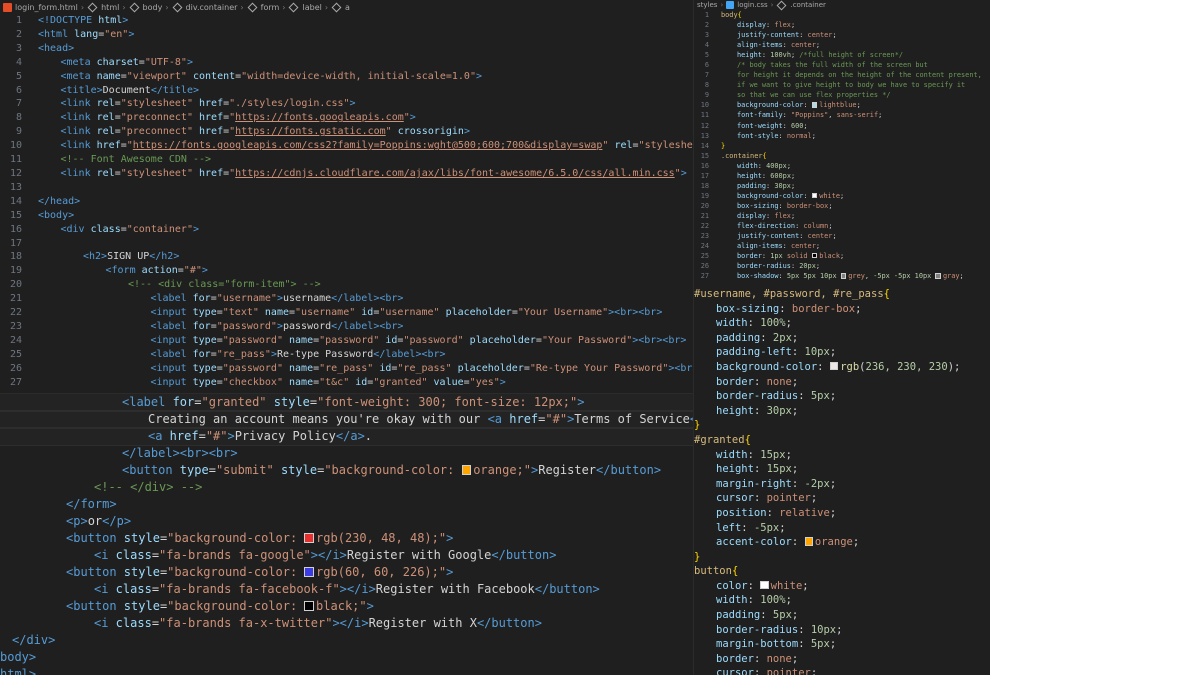 This screenshot has height=675, width=1200. I want to click on code-line: 19 background-color: white;, so click(842, 196).